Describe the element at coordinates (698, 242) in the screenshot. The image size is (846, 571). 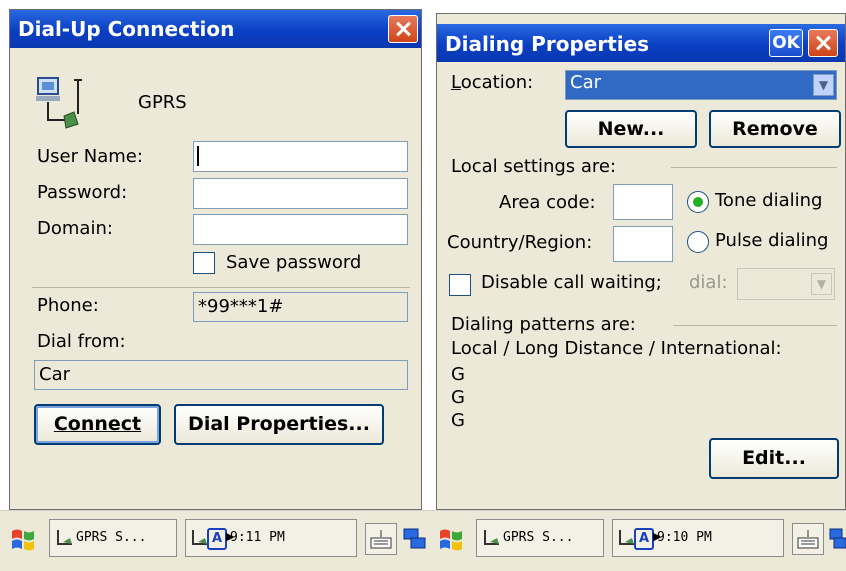
I see `pulse-dialing-radio` at that location.